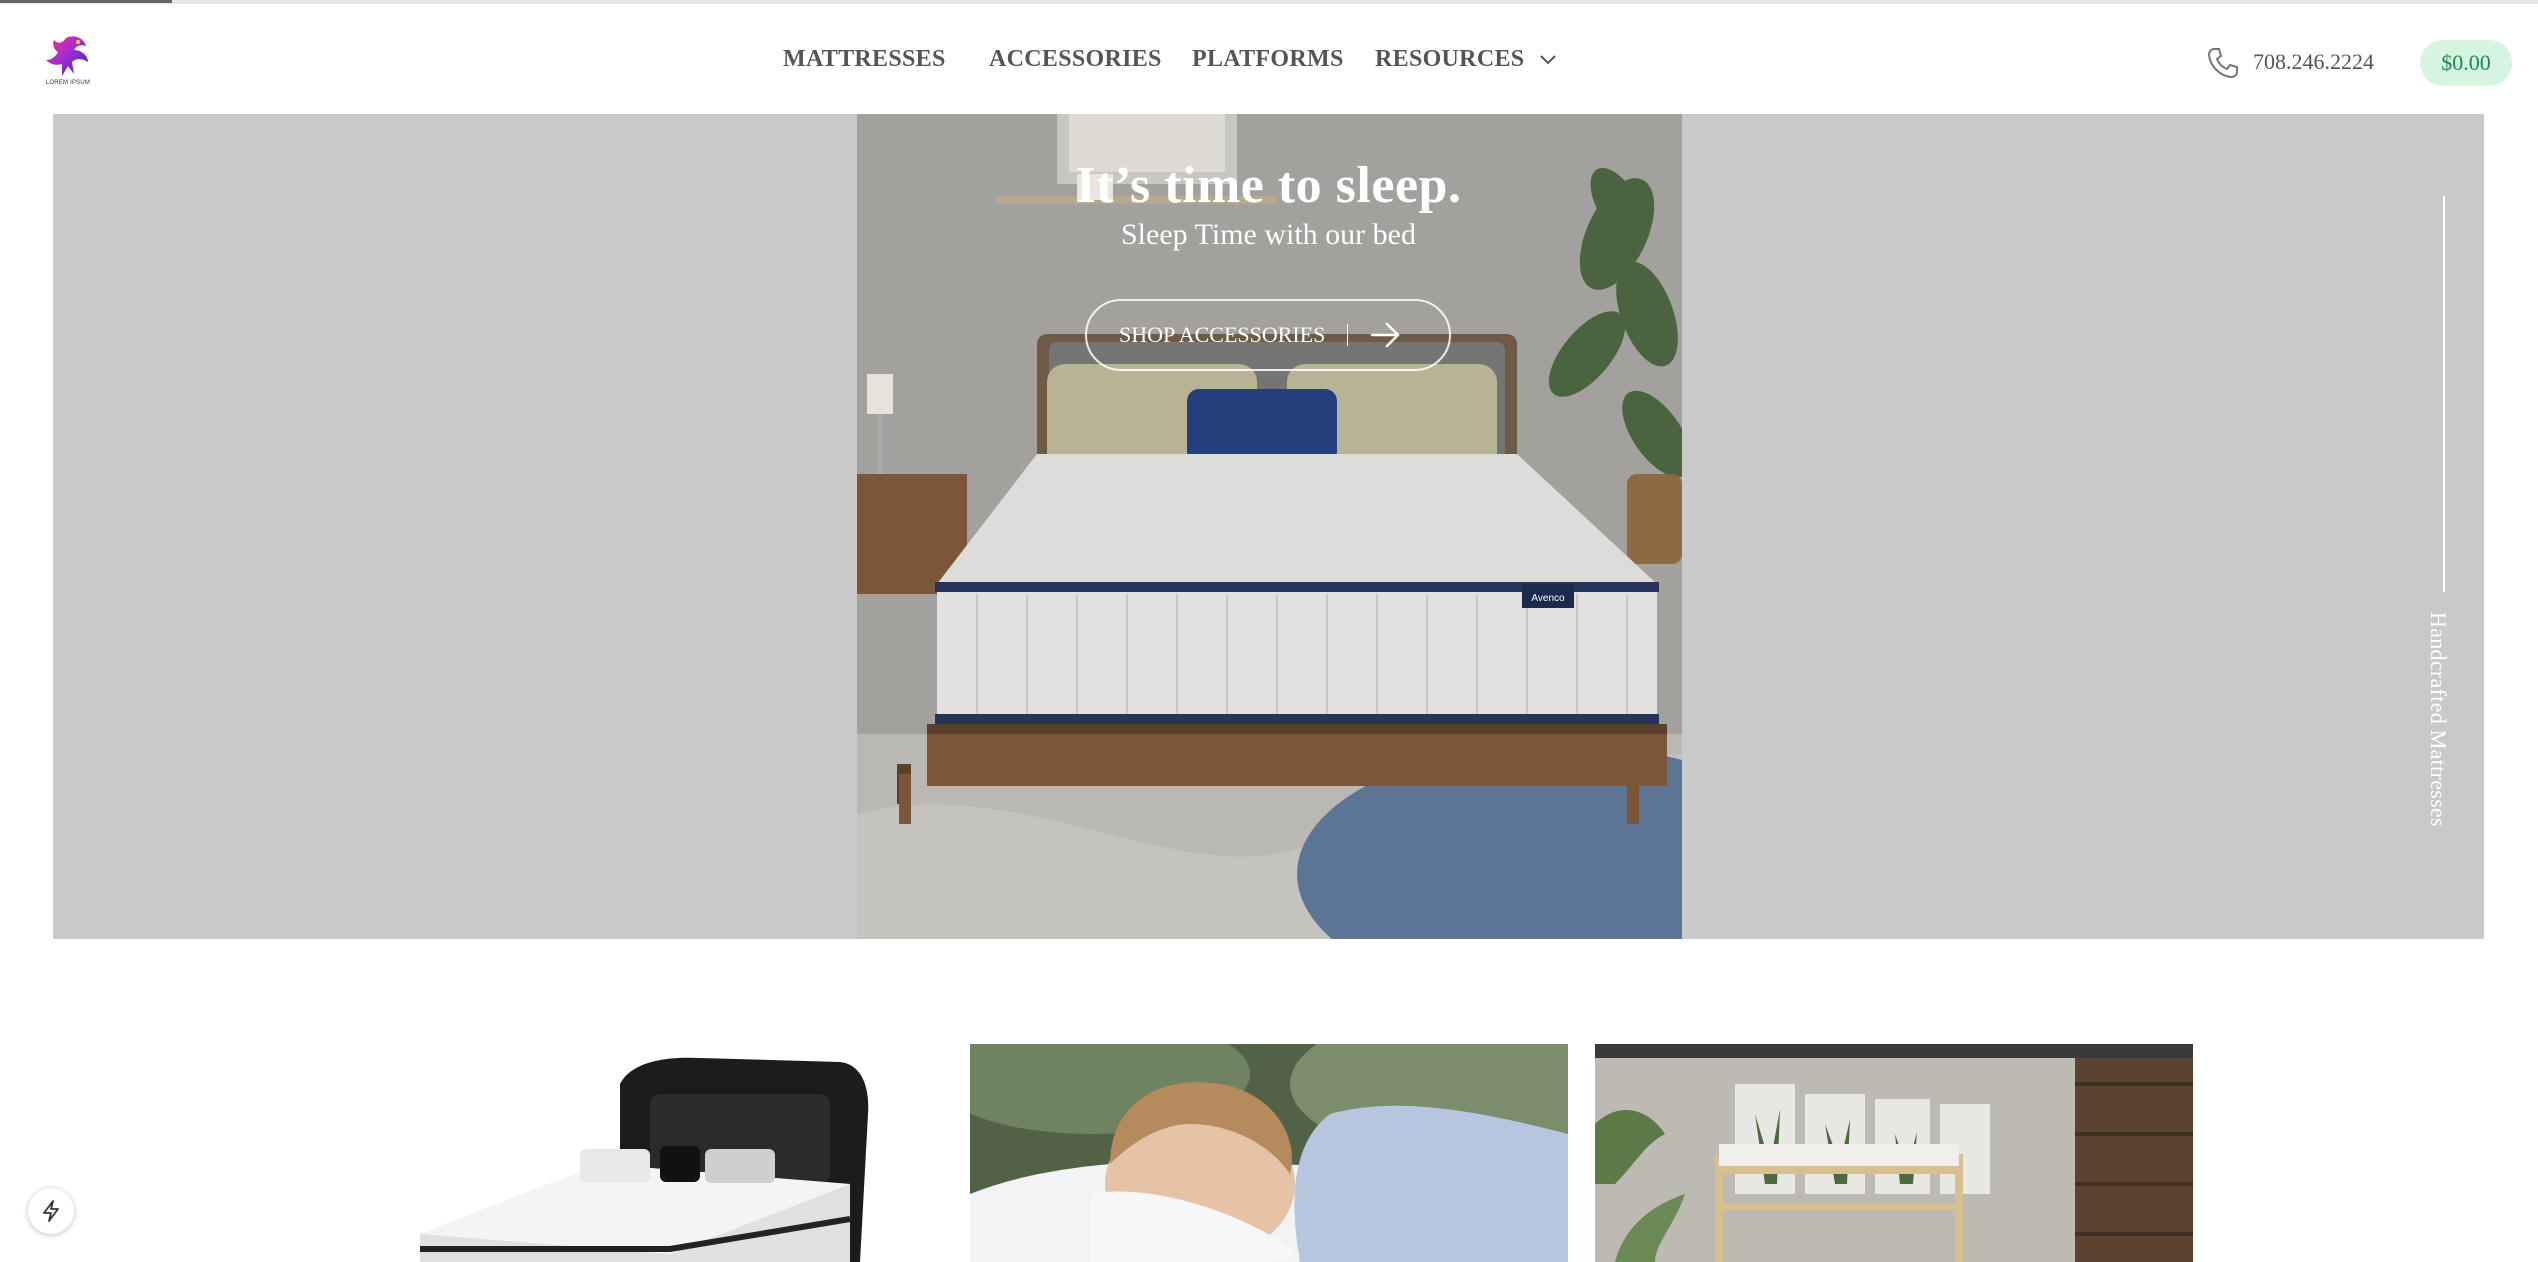  Describe the element at coordinates (86, 1) in the screenshot. I see `top-progress-line` at that location.